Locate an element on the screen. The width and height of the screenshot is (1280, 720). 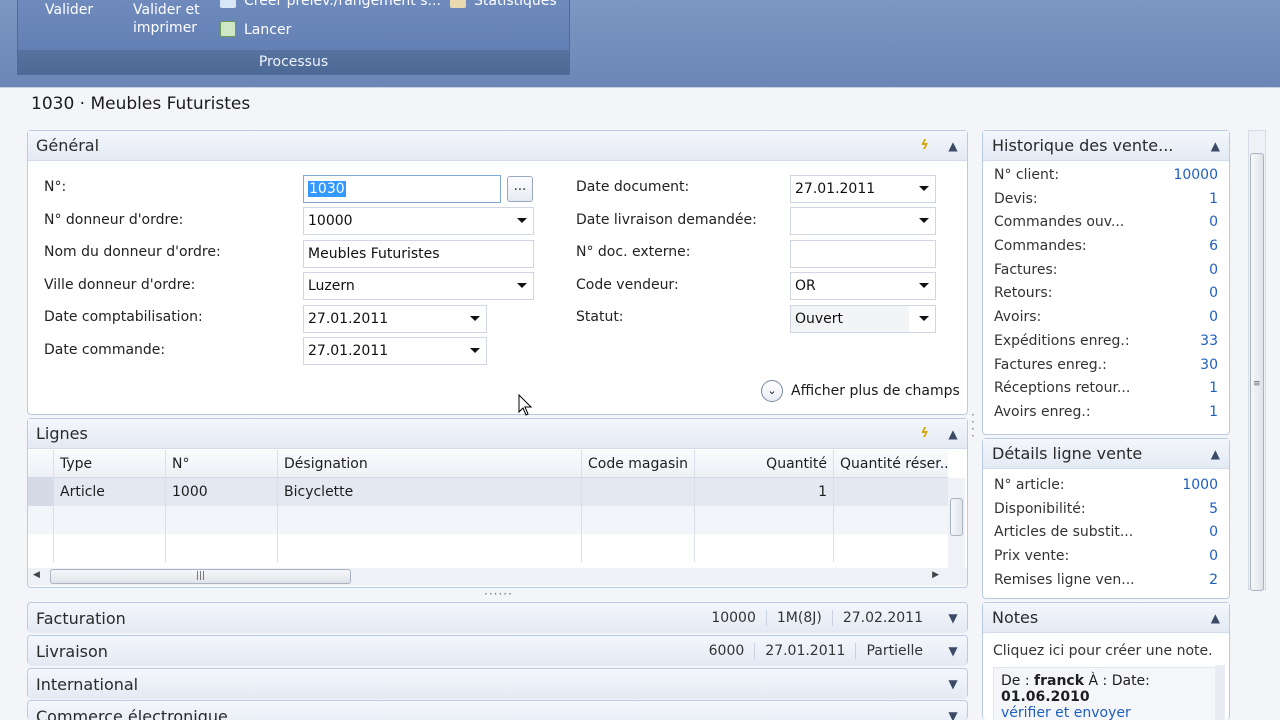
cell-quantite: 1 is located at coordinates (764, 492).